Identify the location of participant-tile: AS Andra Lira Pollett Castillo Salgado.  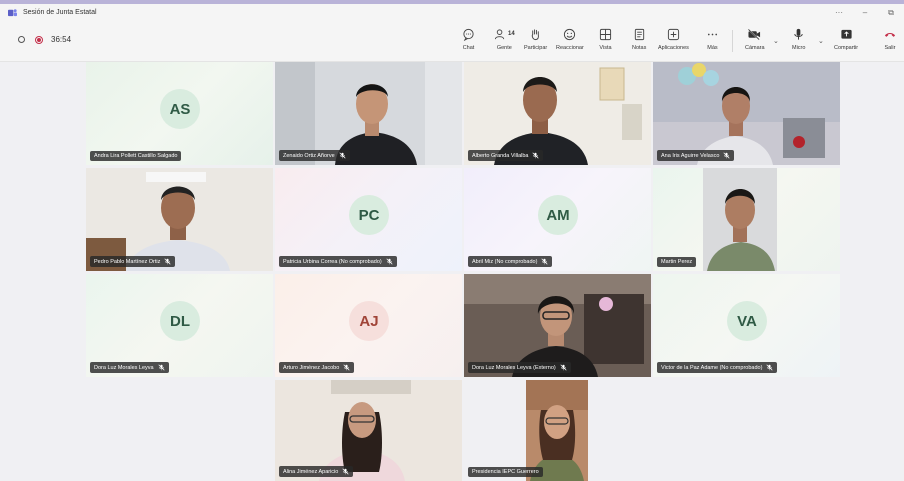
(179, 113).